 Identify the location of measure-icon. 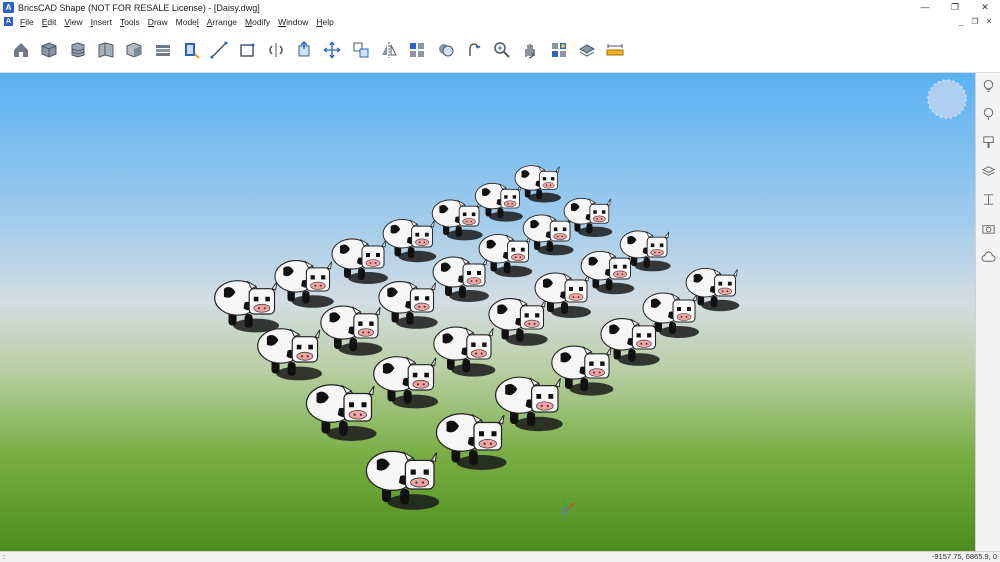
(615, 50).